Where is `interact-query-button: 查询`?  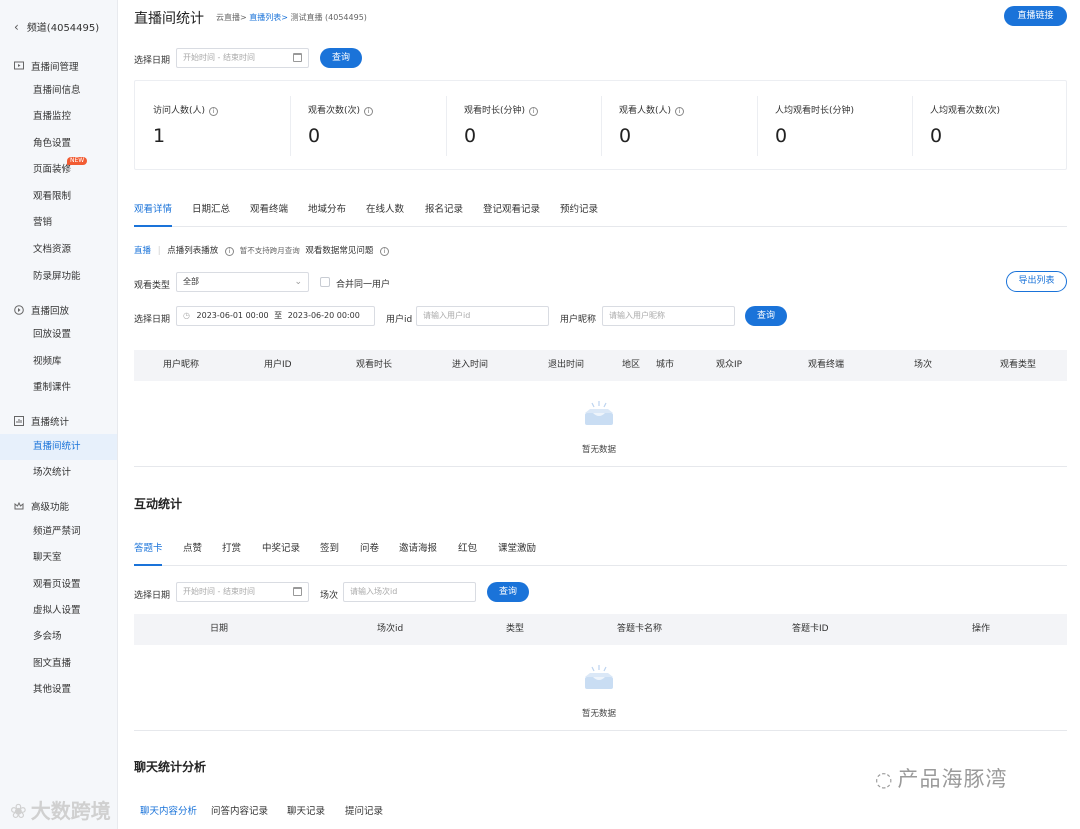 interact-query-button: 查询 is located at coordinates (508, 592).